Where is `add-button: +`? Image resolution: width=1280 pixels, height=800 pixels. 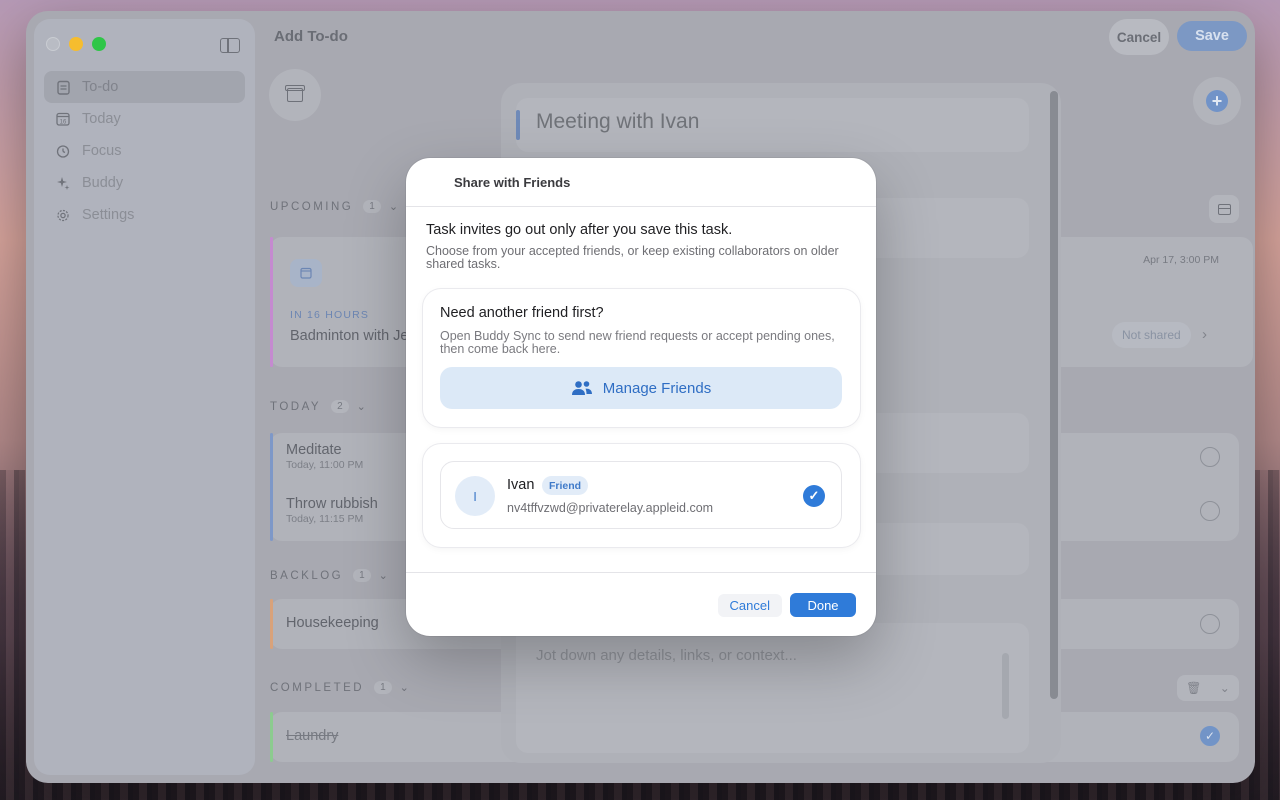 add-button: + is located at coordinates (1217, 101).